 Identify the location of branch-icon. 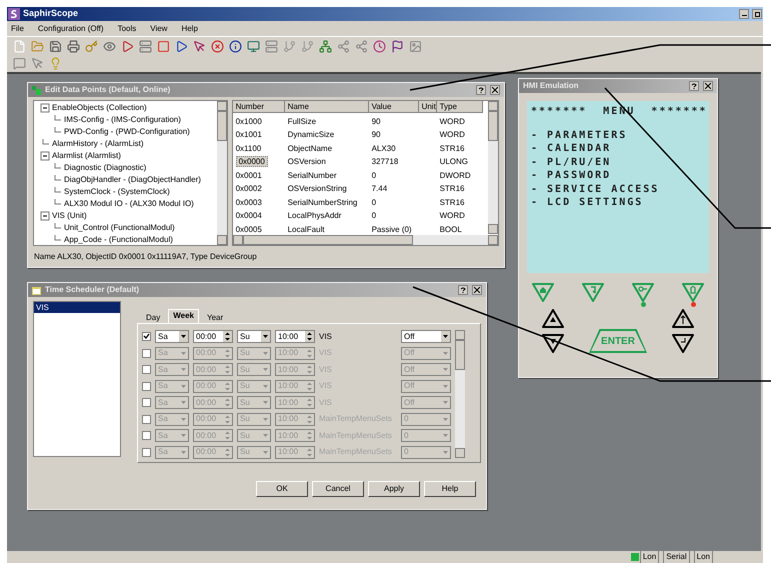
(307, 46).